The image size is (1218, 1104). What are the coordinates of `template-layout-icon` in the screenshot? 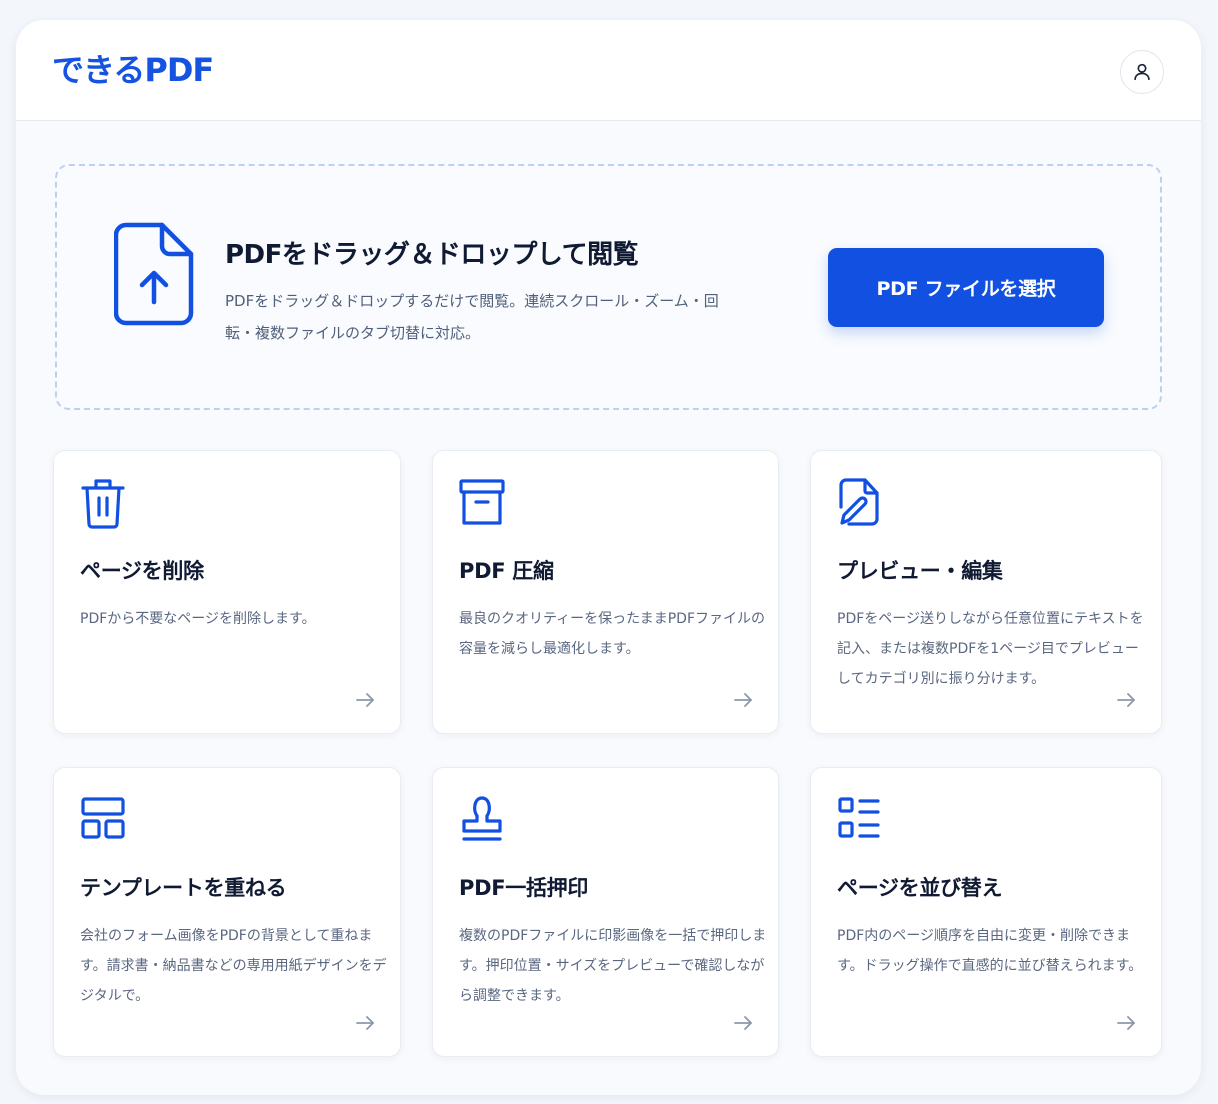 It's located at (103, 818).